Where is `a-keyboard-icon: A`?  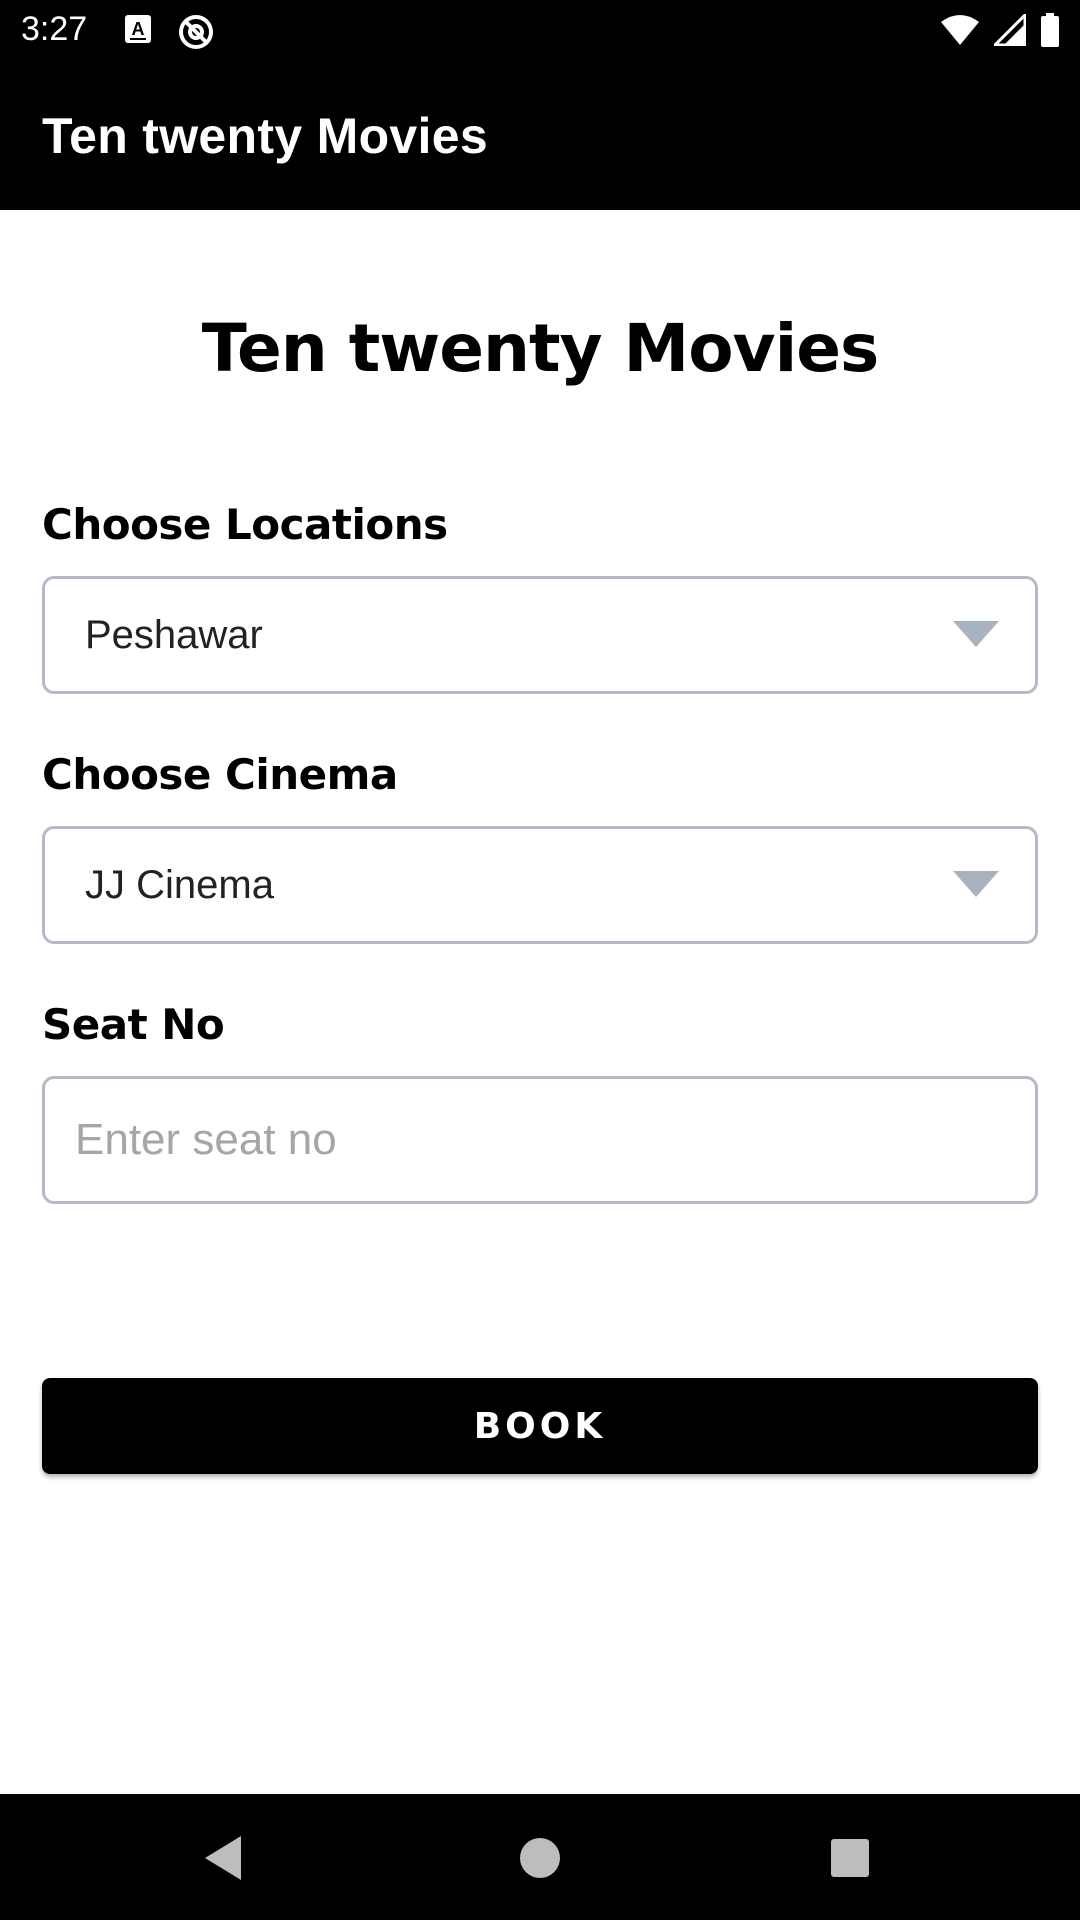 a-keyboard-icon: A is located at coordinates (138, 34).